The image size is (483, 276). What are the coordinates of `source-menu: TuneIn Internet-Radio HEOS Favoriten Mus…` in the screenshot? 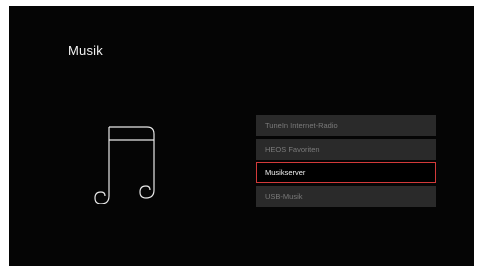 It's located at (346, 162).